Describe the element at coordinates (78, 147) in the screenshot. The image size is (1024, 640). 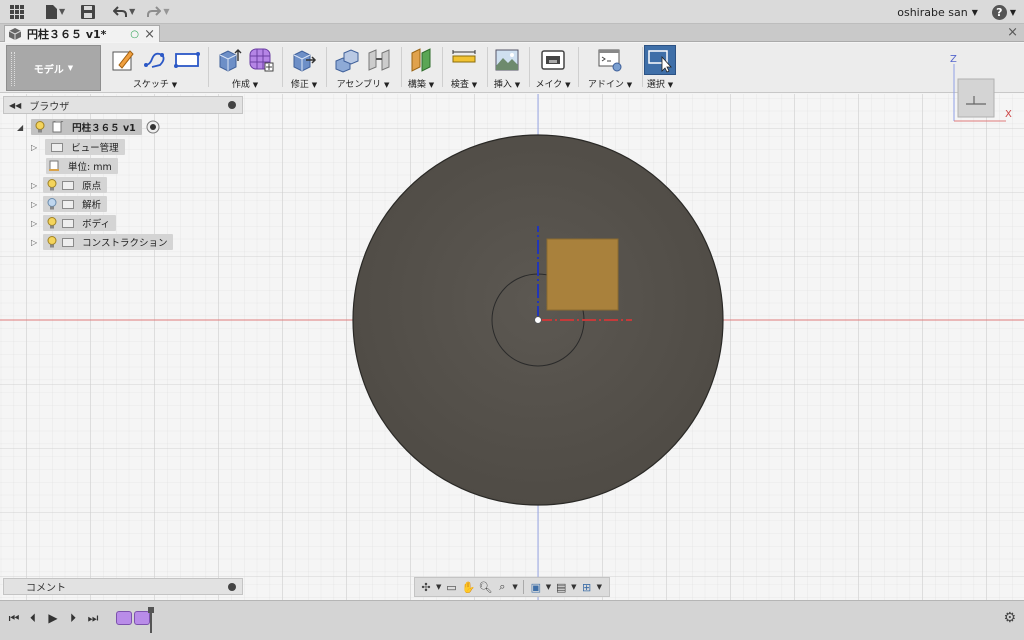
I see `browser-item-view-management: ▷ ビュー管理` at that location.